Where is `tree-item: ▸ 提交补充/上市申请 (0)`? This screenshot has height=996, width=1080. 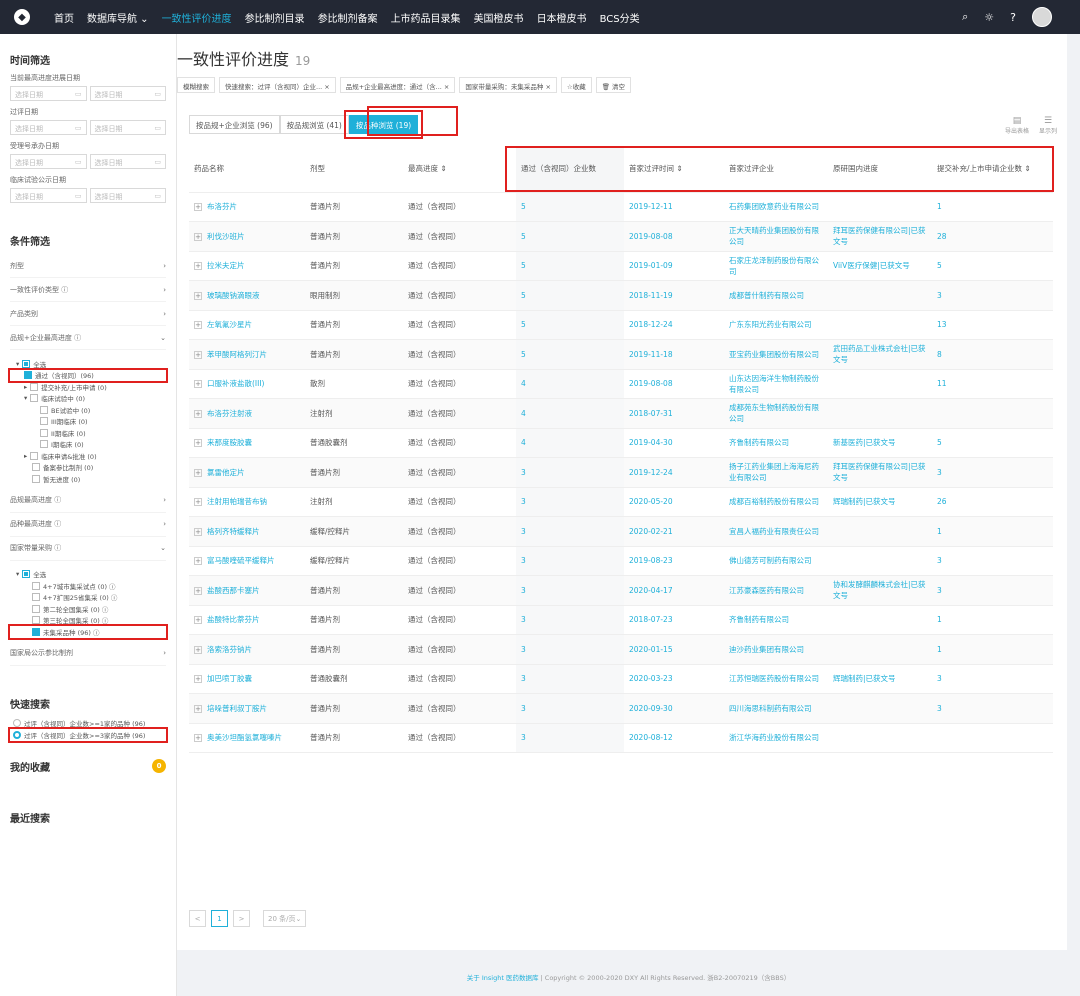 tree-item: ▸ 提交补充/上市申请 (0) is located at coordinates (88, 387).